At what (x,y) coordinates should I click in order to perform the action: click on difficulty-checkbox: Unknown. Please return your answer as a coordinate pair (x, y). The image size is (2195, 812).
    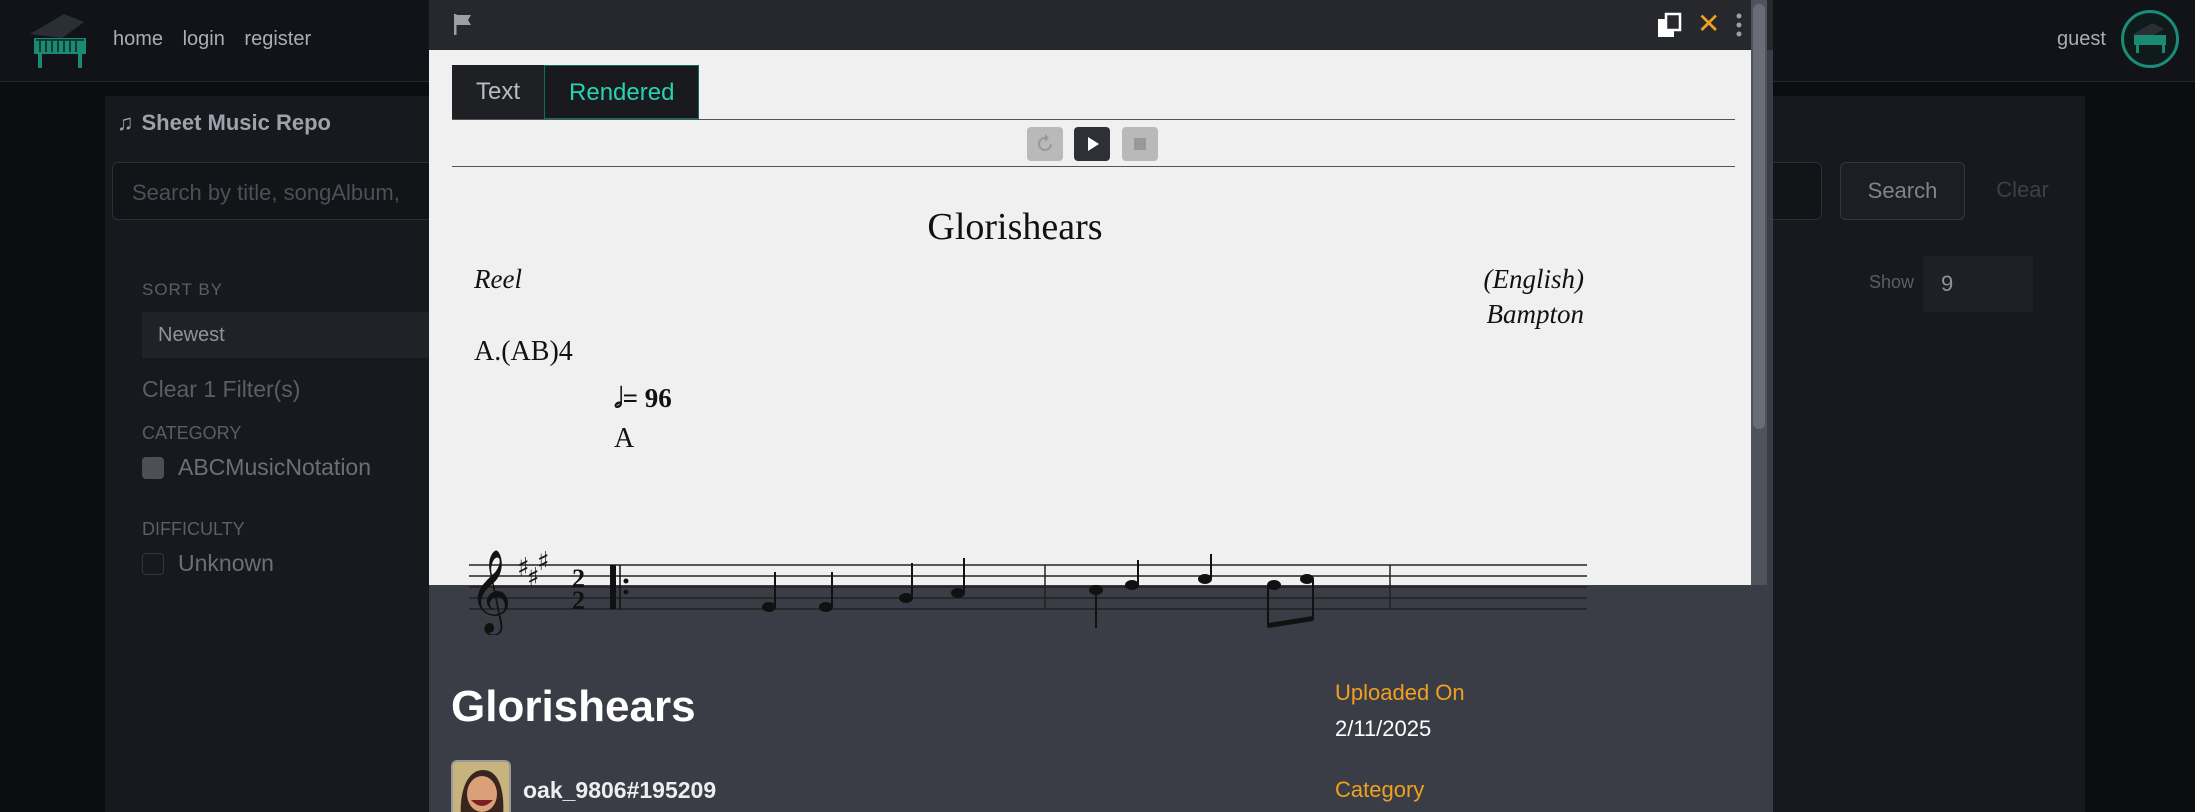
    Looking at the image, I should click on (292, 563).